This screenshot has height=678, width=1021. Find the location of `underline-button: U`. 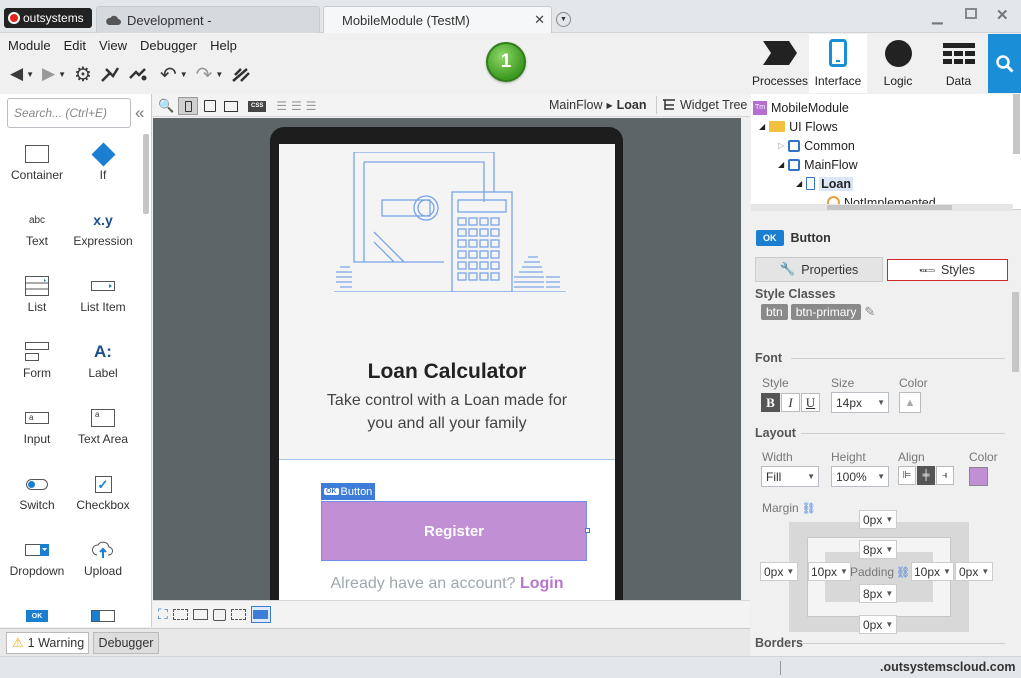

underline-button: U is located at coordinates (810, 402).